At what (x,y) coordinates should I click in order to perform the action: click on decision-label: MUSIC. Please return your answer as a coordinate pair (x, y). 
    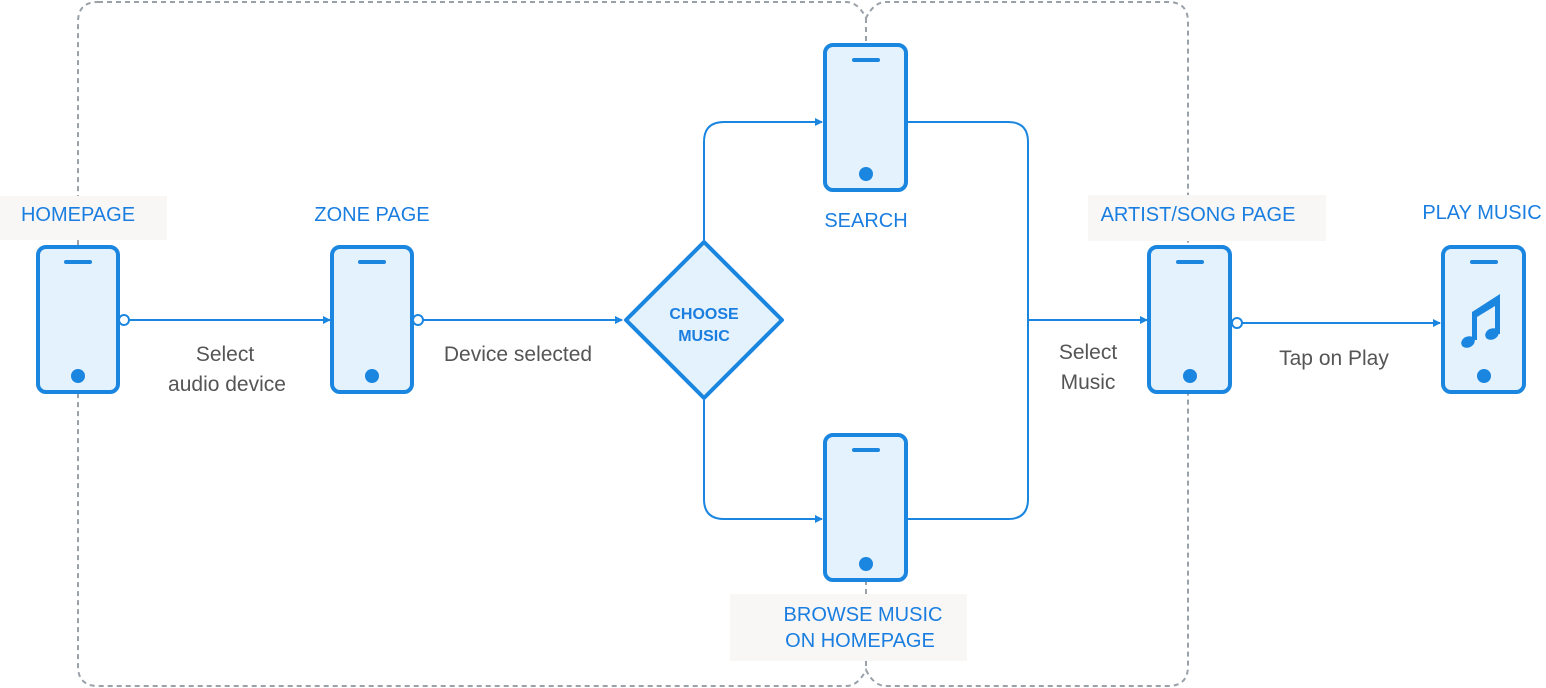
    Looking at the image, I should click on (704, 336).